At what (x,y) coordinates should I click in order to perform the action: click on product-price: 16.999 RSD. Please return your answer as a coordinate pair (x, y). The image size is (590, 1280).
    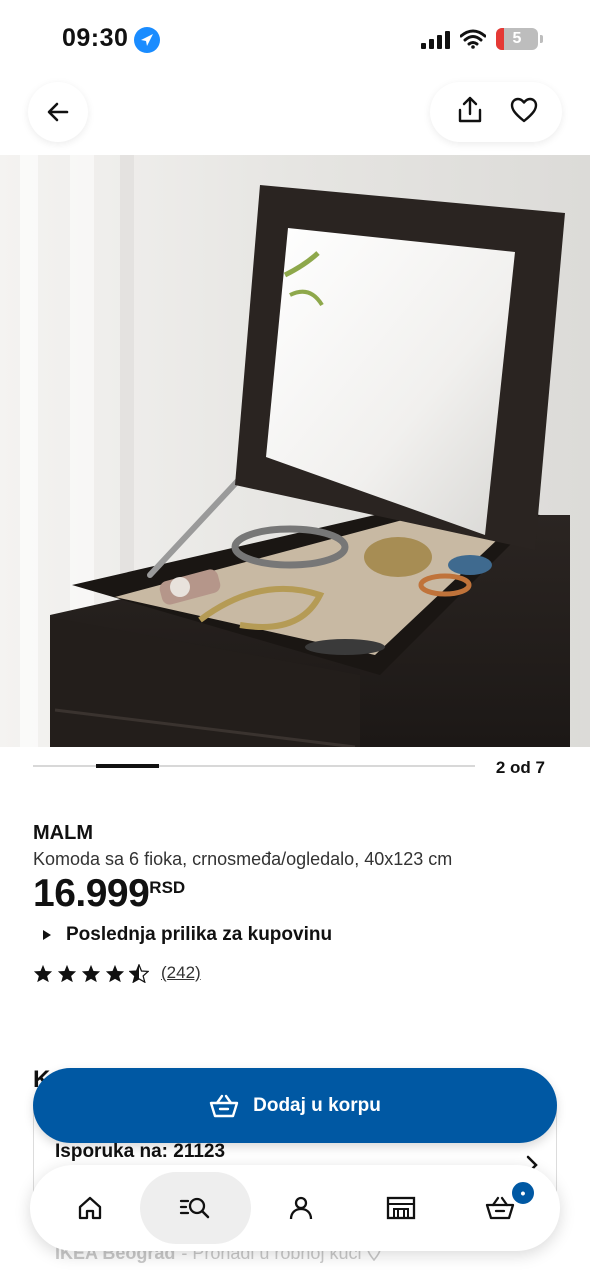
    Looking at the image, I should click on (109, 894).